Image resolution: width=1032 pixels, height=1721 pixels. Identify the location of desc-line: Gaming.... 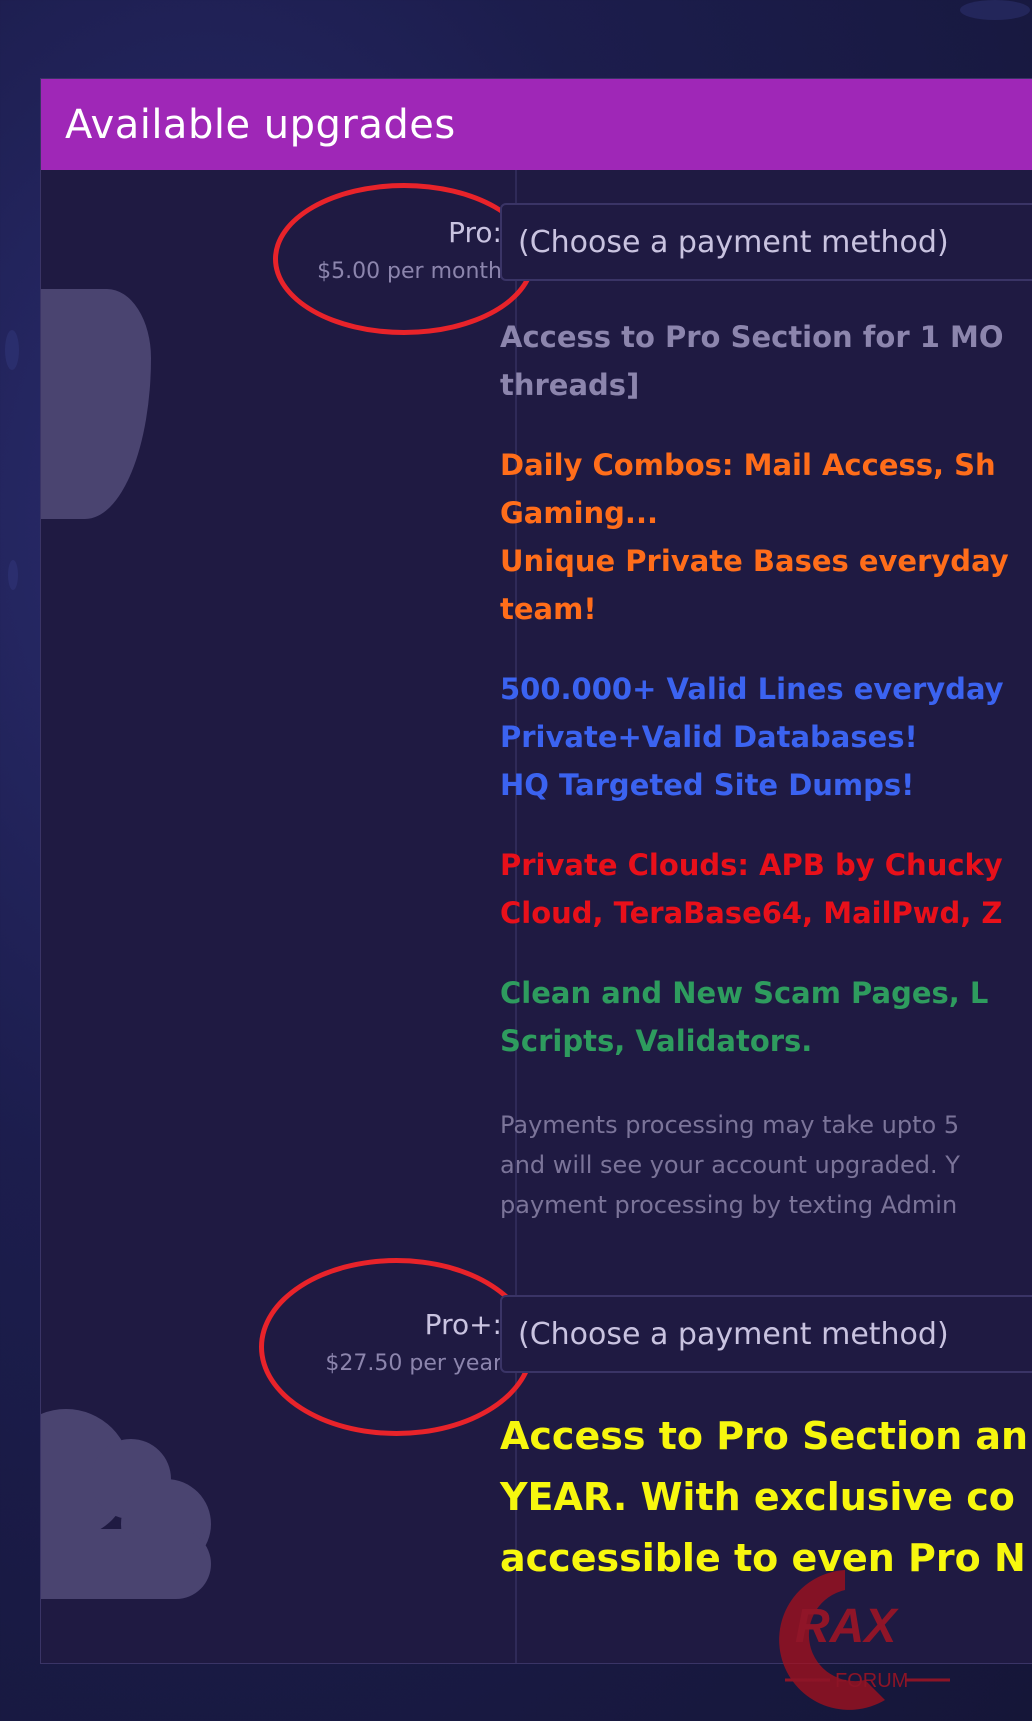
(579, 513).